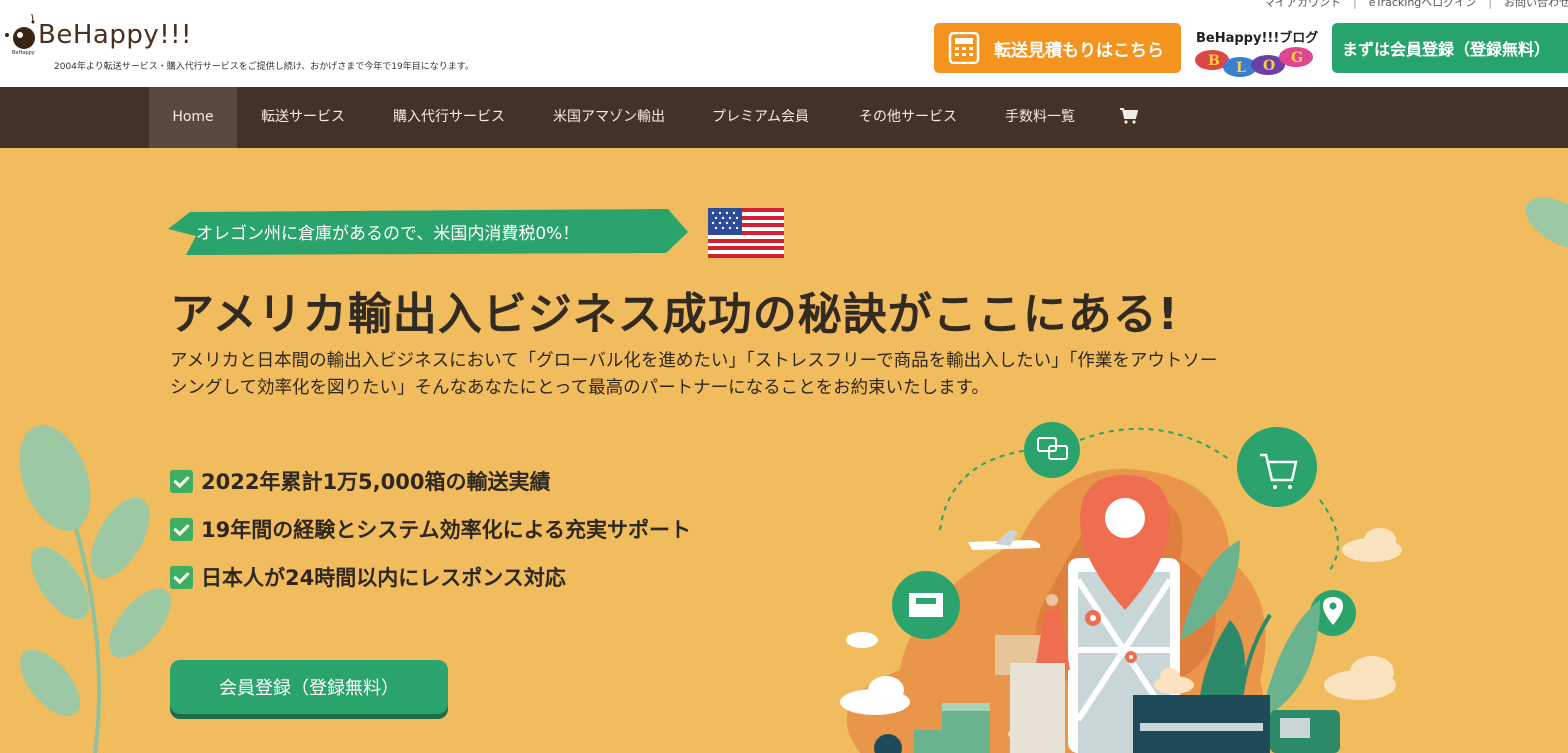 Image resolution: width=1568 pixels, height=753 pixels. Describe the element at coordinates (1040, 117) in the screenshot. I see `nav-item-fees: 手数料一覧` at that location.